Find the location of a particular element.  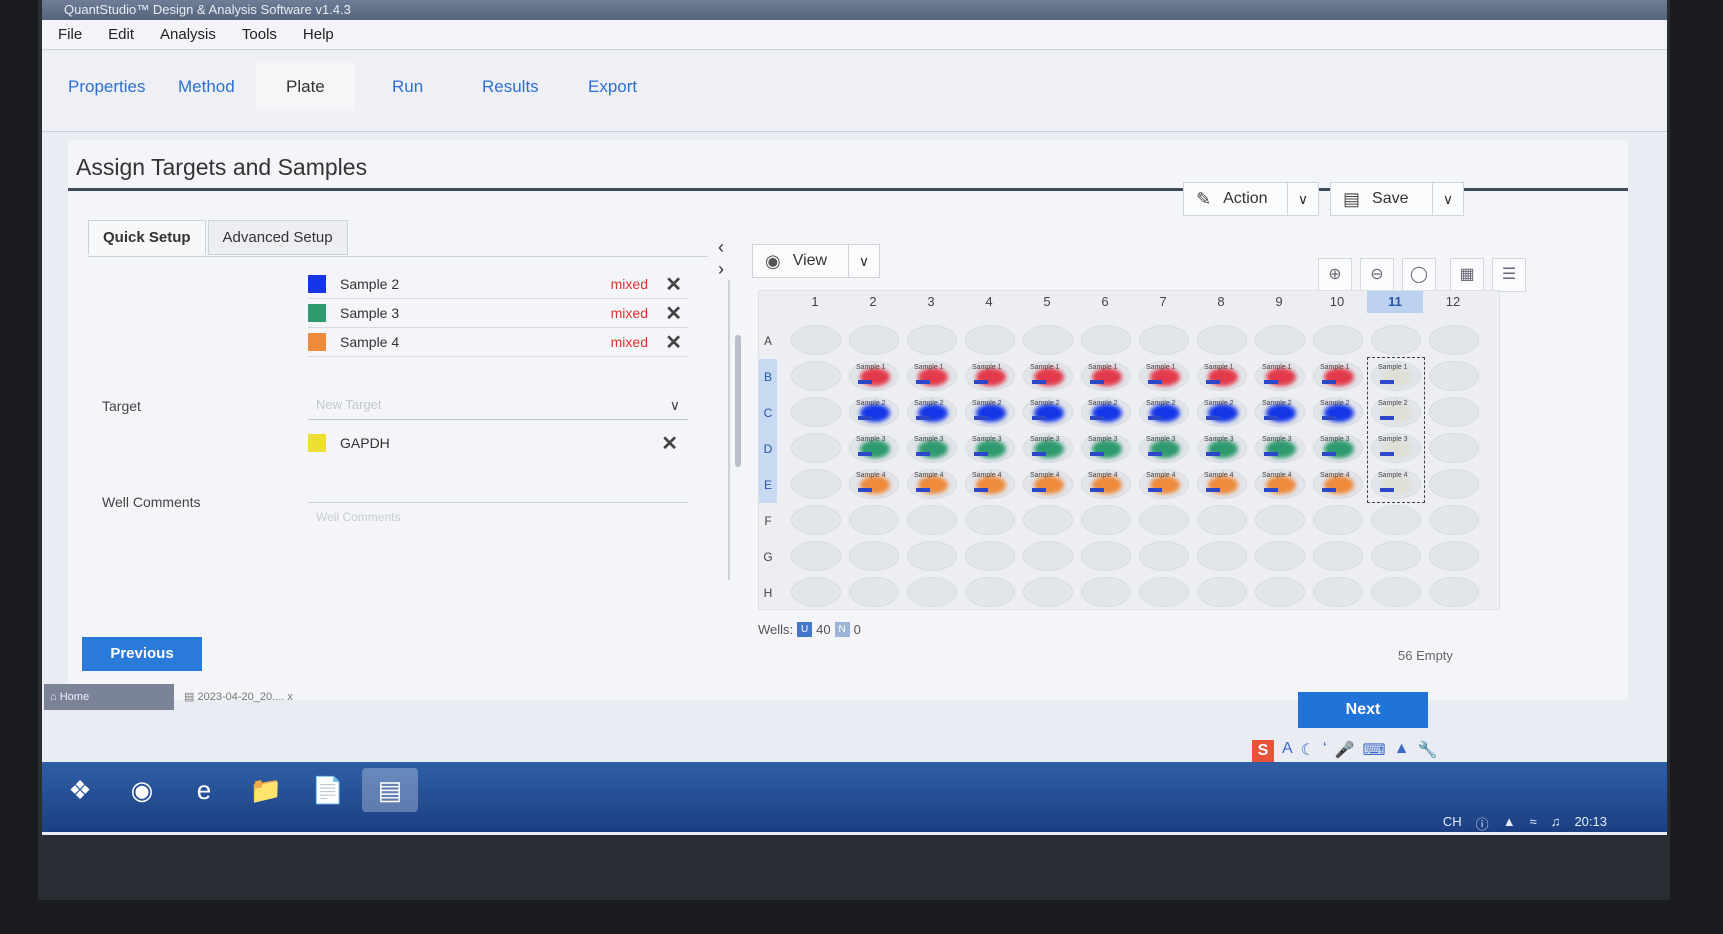

well-E1 is located at coordinates (816, 484).